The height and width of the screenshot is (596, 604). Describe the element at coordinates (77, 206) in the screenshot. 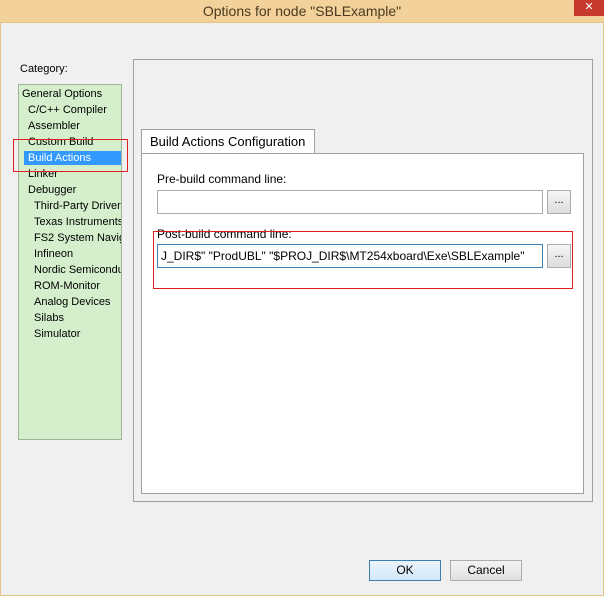

I see `category-item-third-party-driver: Third-Party Driver` at that location.